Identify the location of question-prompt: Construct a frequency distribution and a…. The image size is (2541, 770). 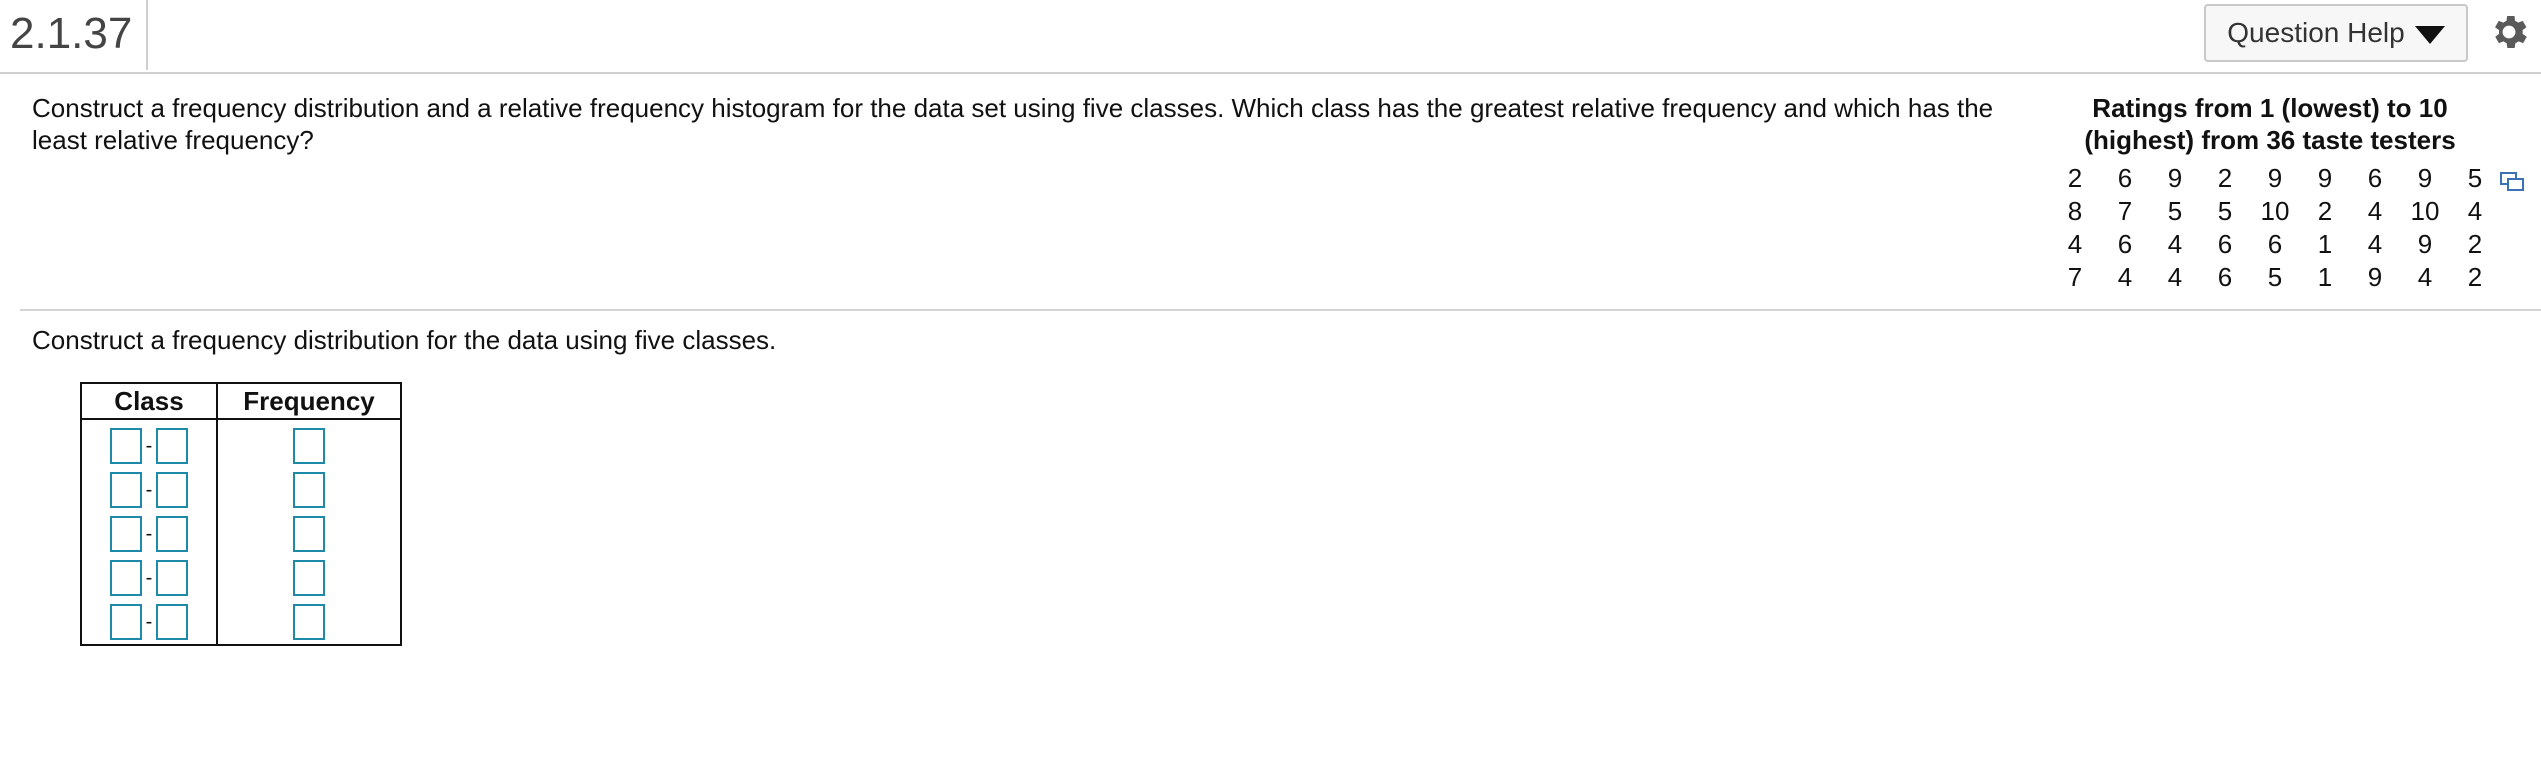
(1013, 124).